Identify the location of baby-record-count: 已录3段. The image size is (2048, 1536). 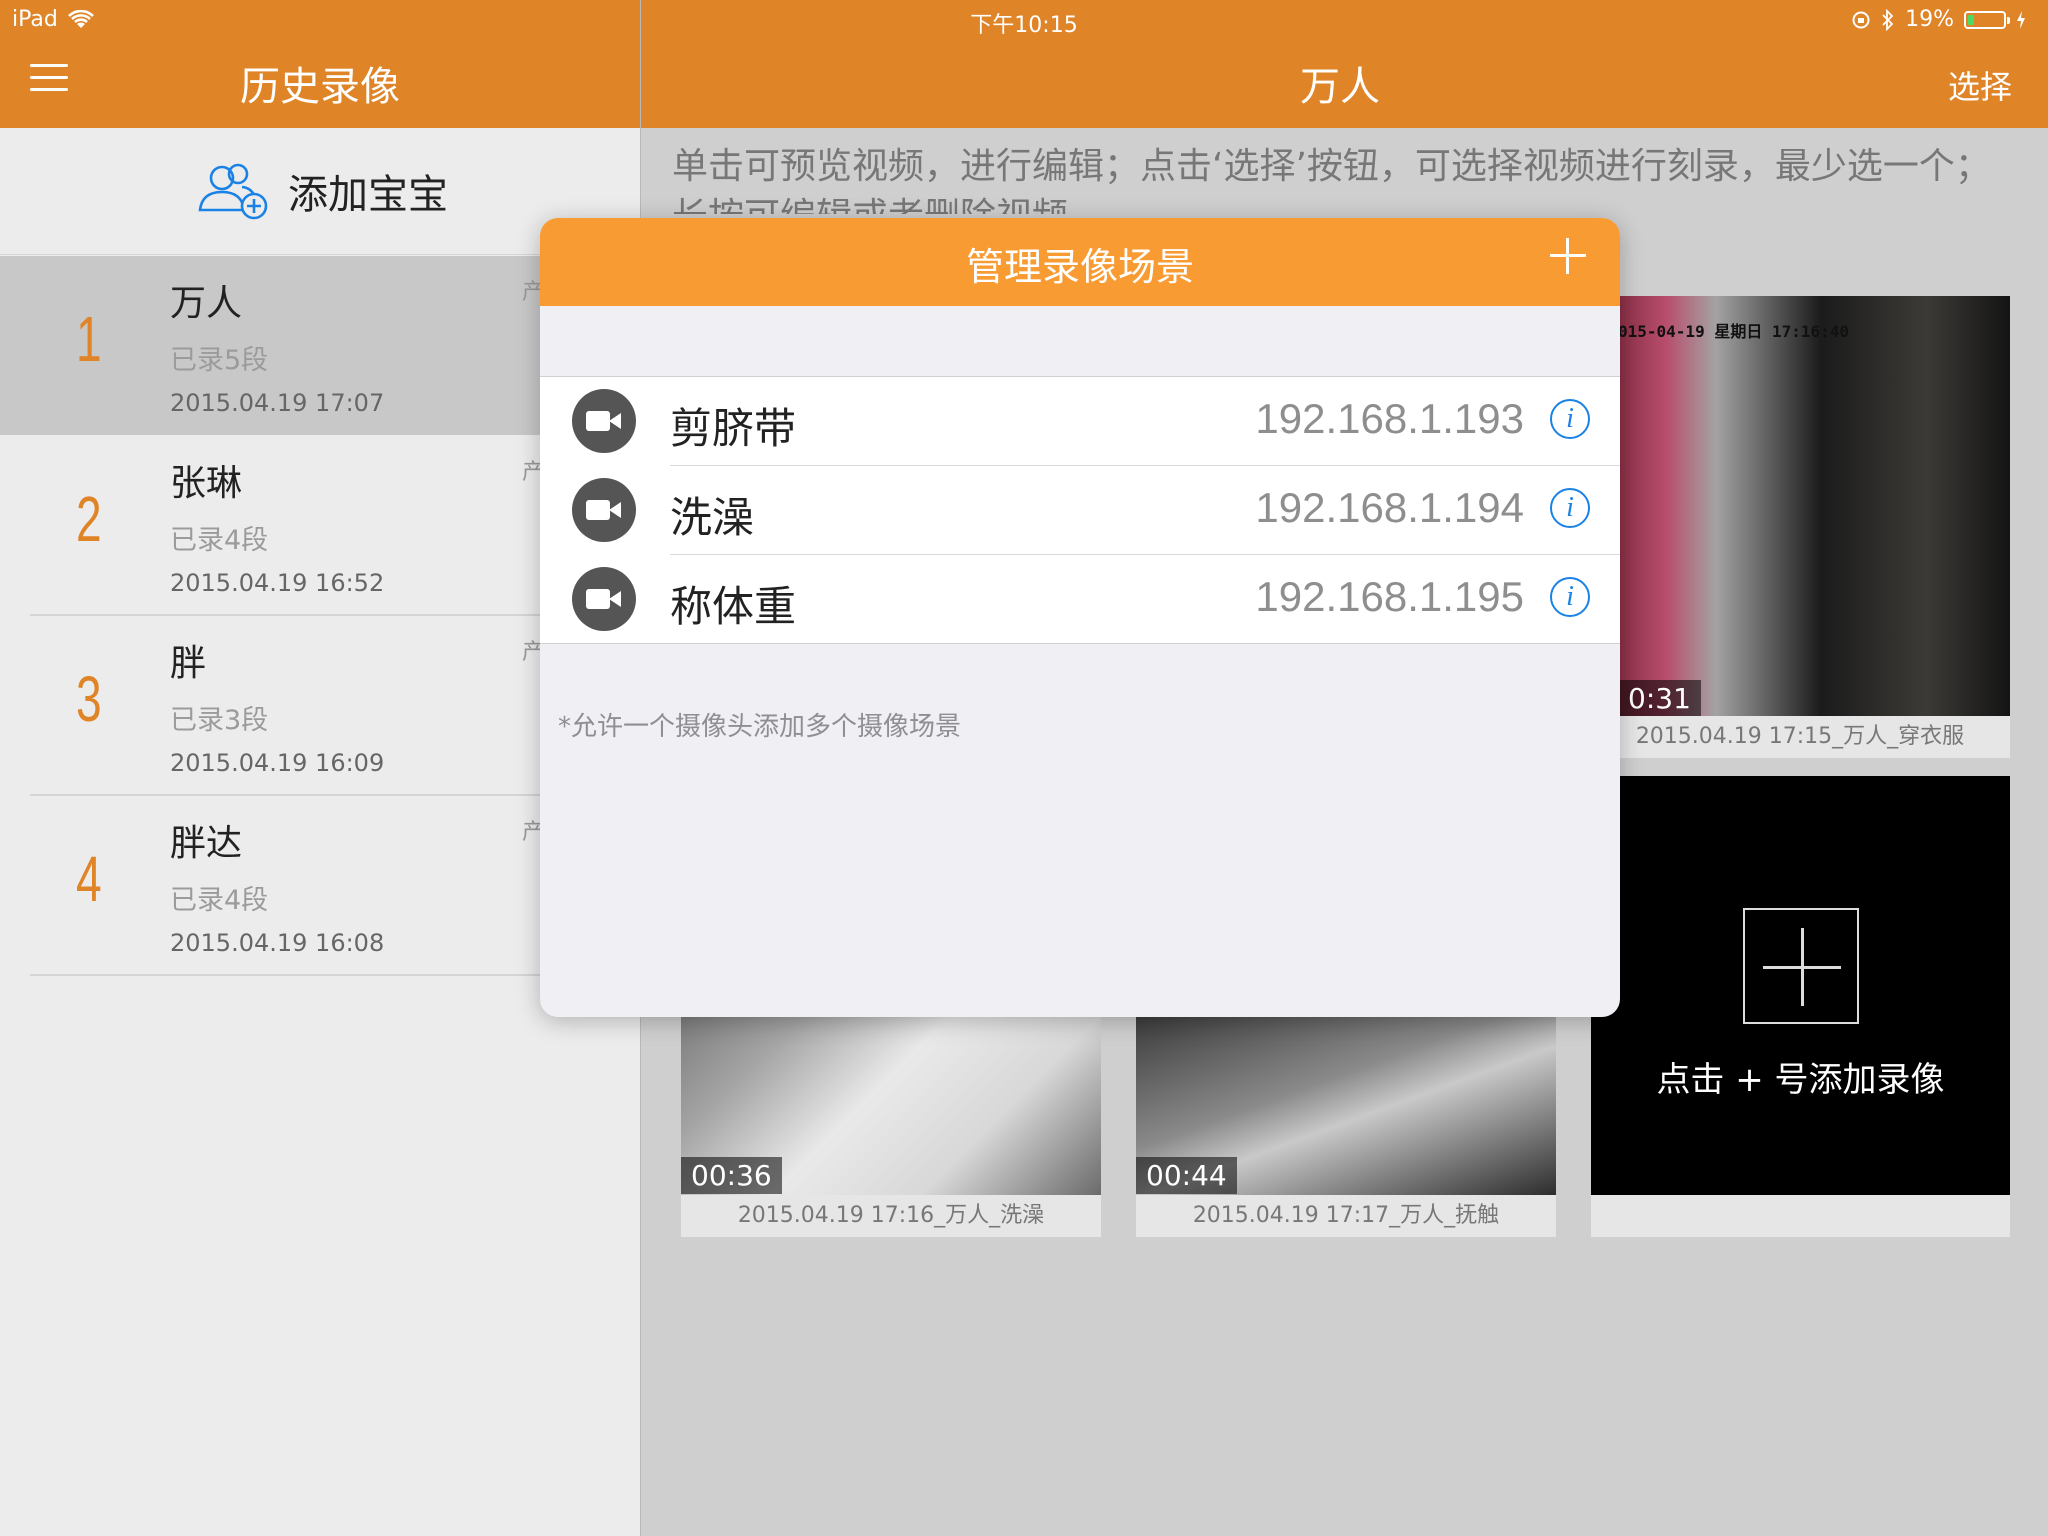
(219, 720).